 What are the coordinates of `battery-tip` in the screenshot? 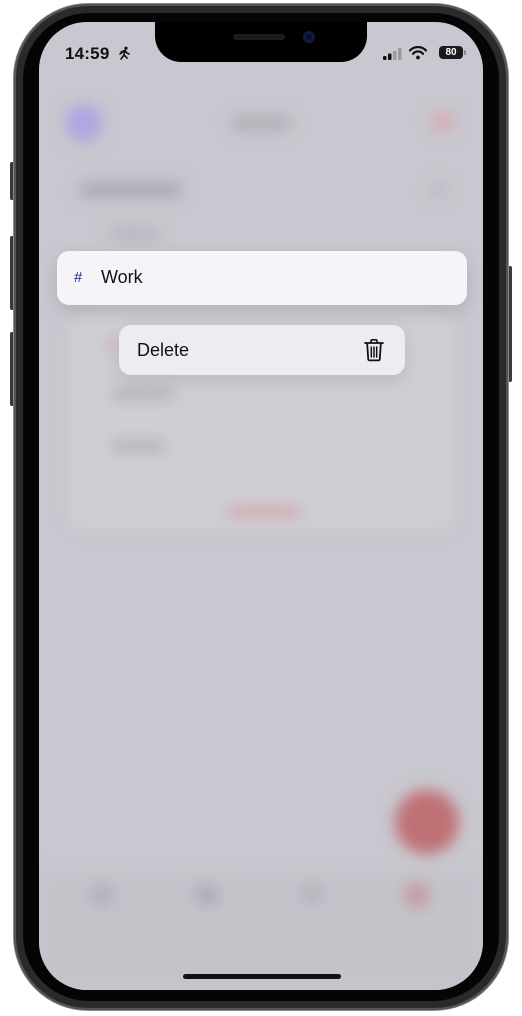 It's located at (465, 52).